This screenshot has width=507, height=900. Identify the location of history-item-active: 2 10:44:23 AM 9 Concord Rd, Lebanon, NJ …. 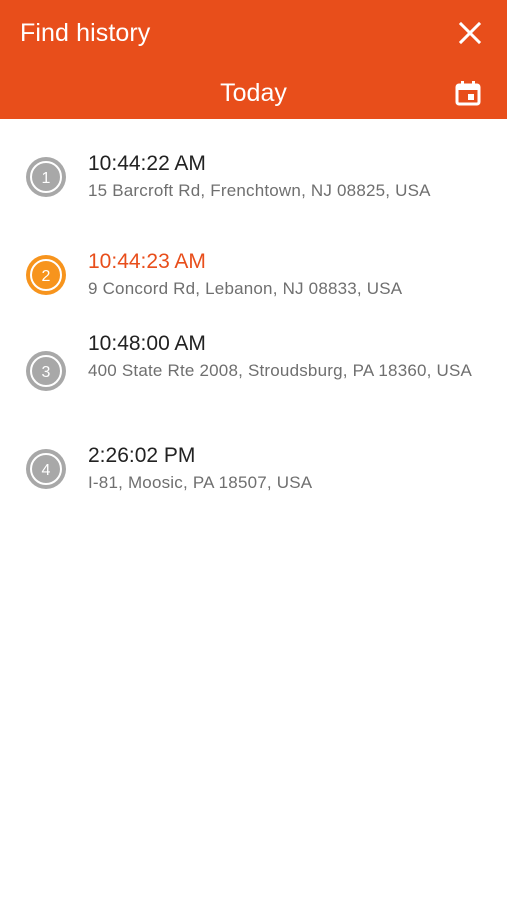
(253, 280).